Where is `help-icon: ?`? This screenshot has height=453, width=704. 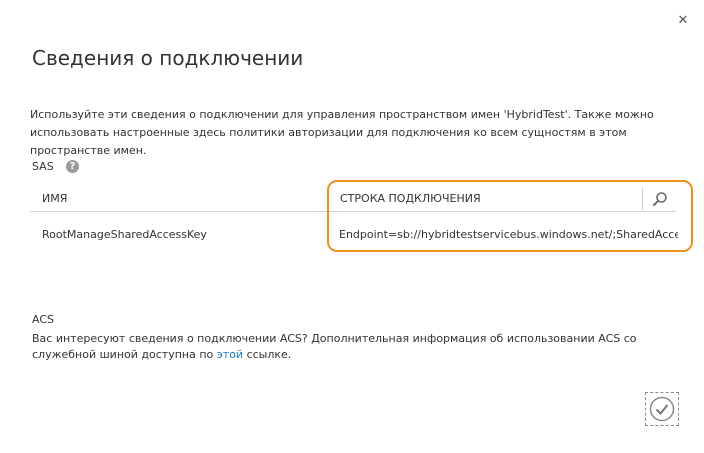
help-icon: ? is located at coordinates (72, 166).